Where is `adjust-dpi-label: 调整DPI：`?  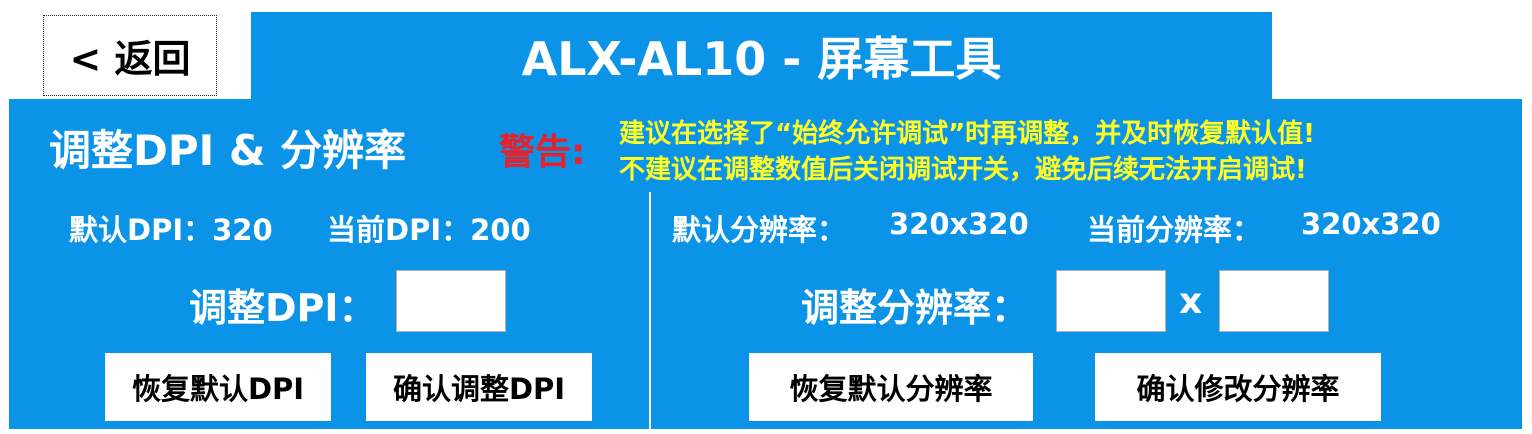
adjust-dpi-label: 调整DPI： is located at coordinates (283, 308).